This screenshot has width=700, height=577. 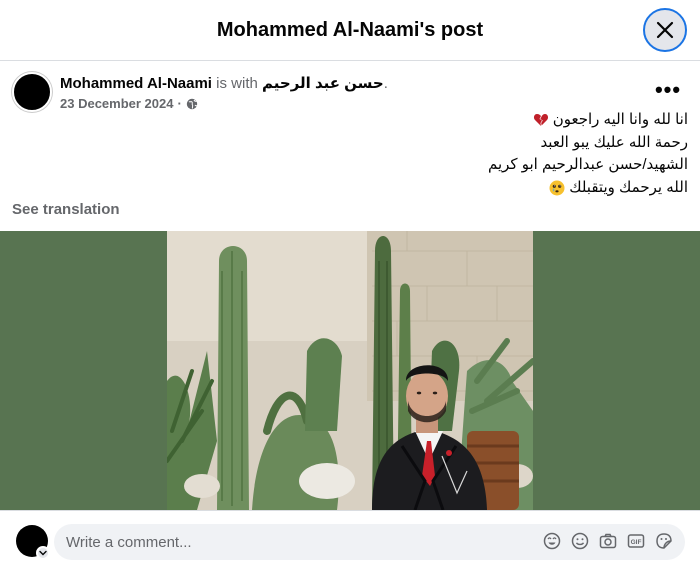 I want to click on emoji-icon, so click(x=580, y=541).